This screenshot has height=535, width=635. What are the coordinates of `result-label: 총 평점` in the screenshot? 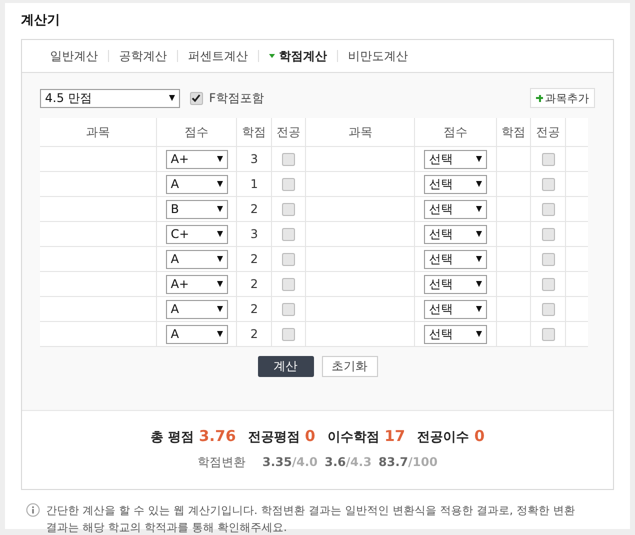 It's located at (172, 437).